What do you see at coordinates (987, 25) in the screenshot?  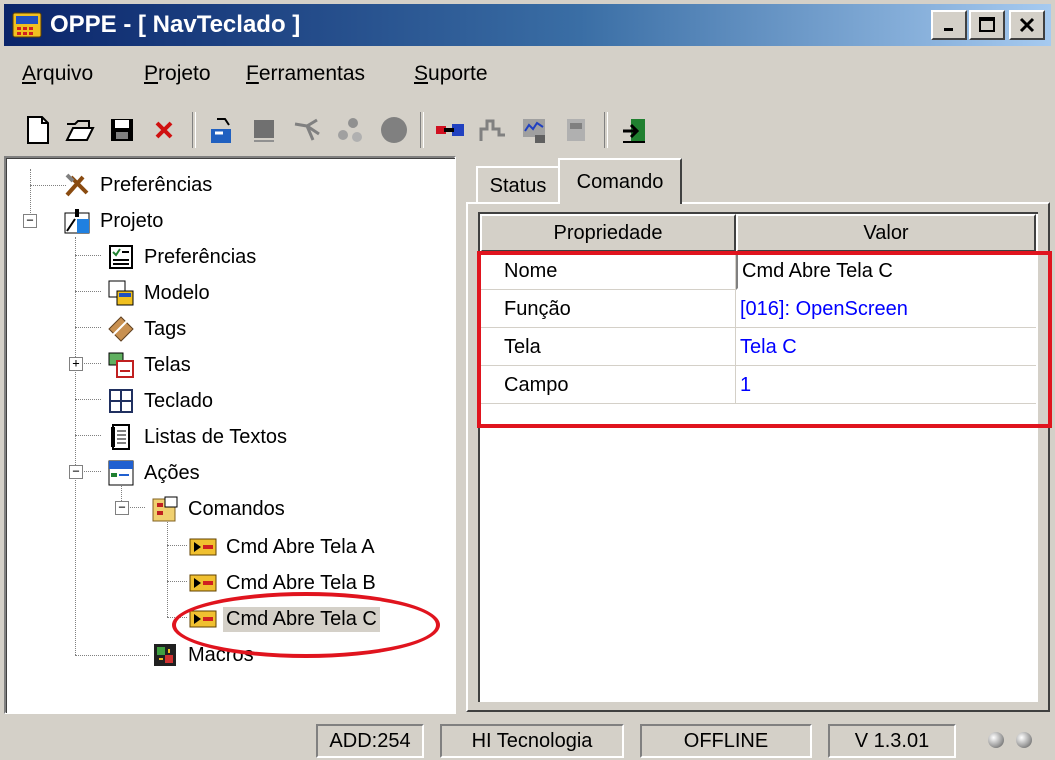 I see `maximize-button` at bounding box center [987, 25].